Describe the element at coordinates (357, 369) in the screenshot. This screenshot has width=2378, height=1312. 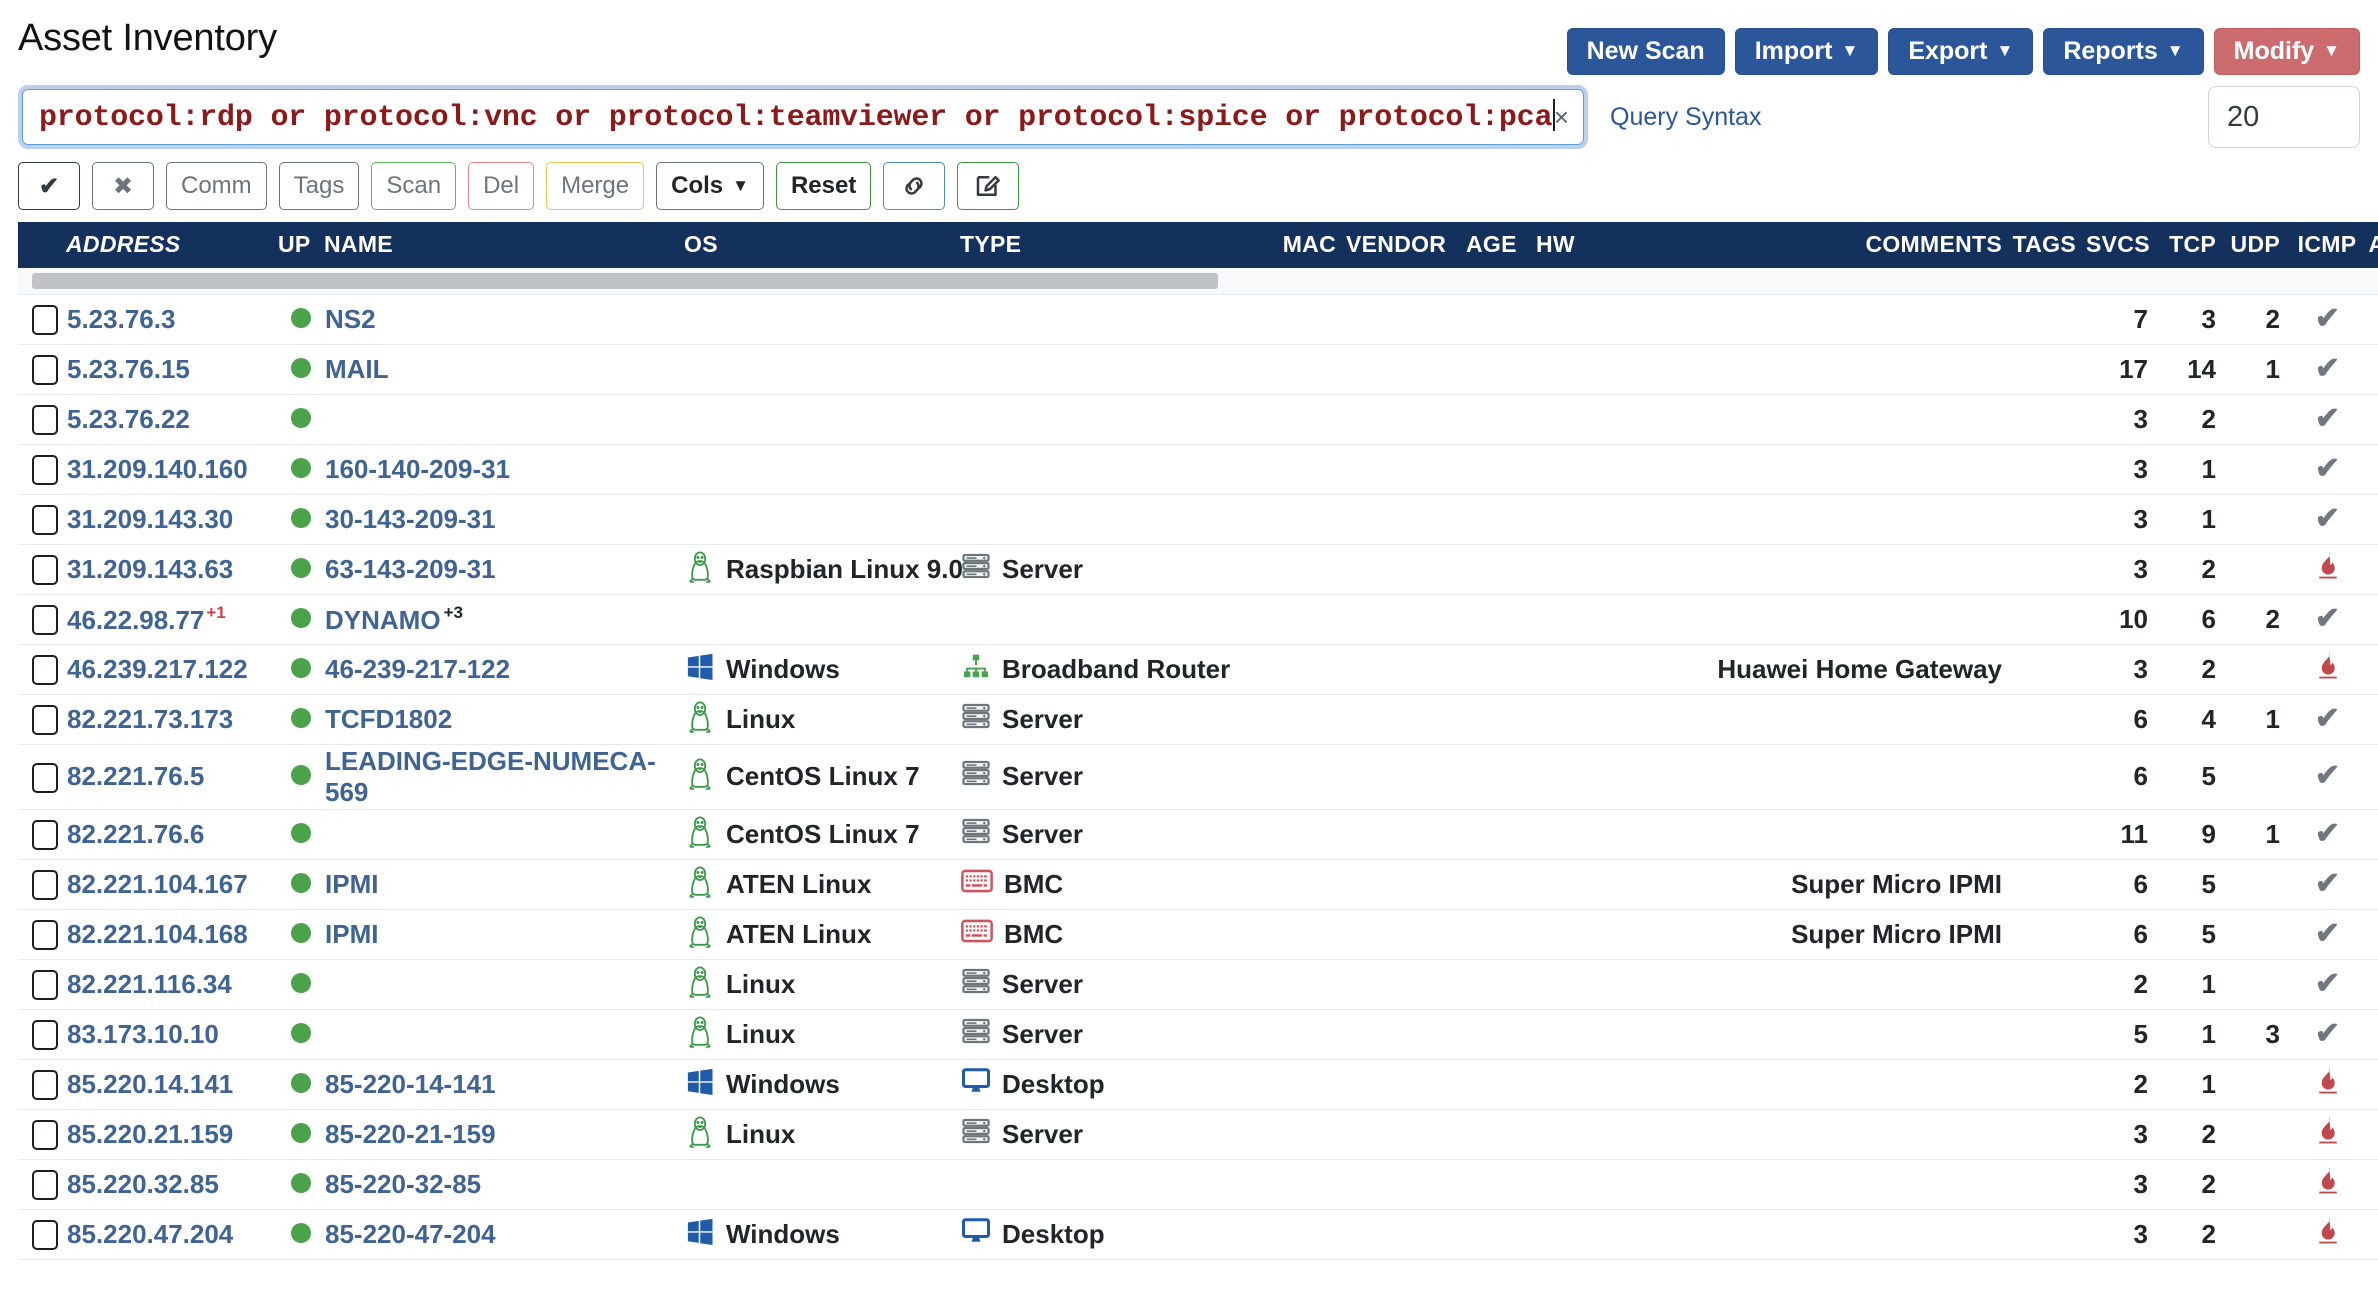
I see `name-link: MAIL` at that location.